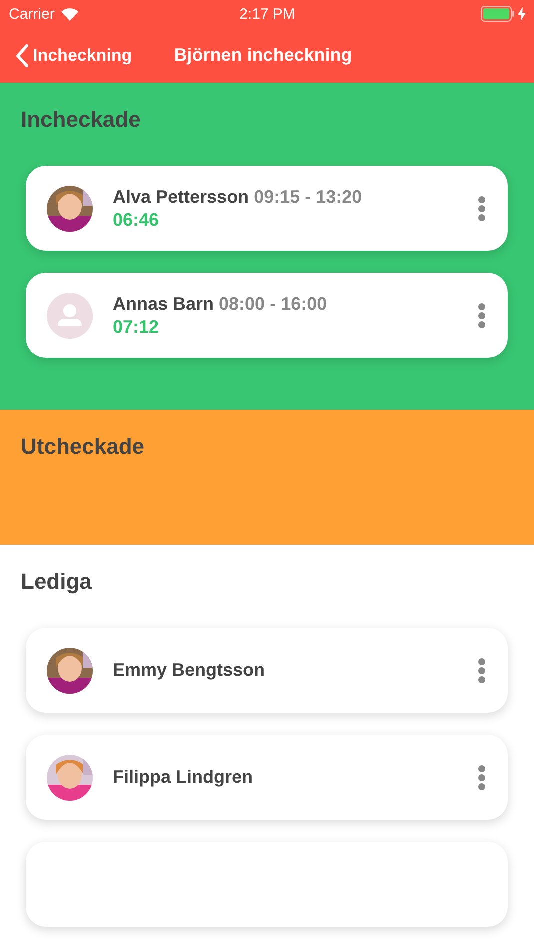 The height and width of the screenshot is (950, 534). What do you see at coordinates (70, 315) in the screenshot?
I see `avatar-icon` at bounding box center [70, 315].